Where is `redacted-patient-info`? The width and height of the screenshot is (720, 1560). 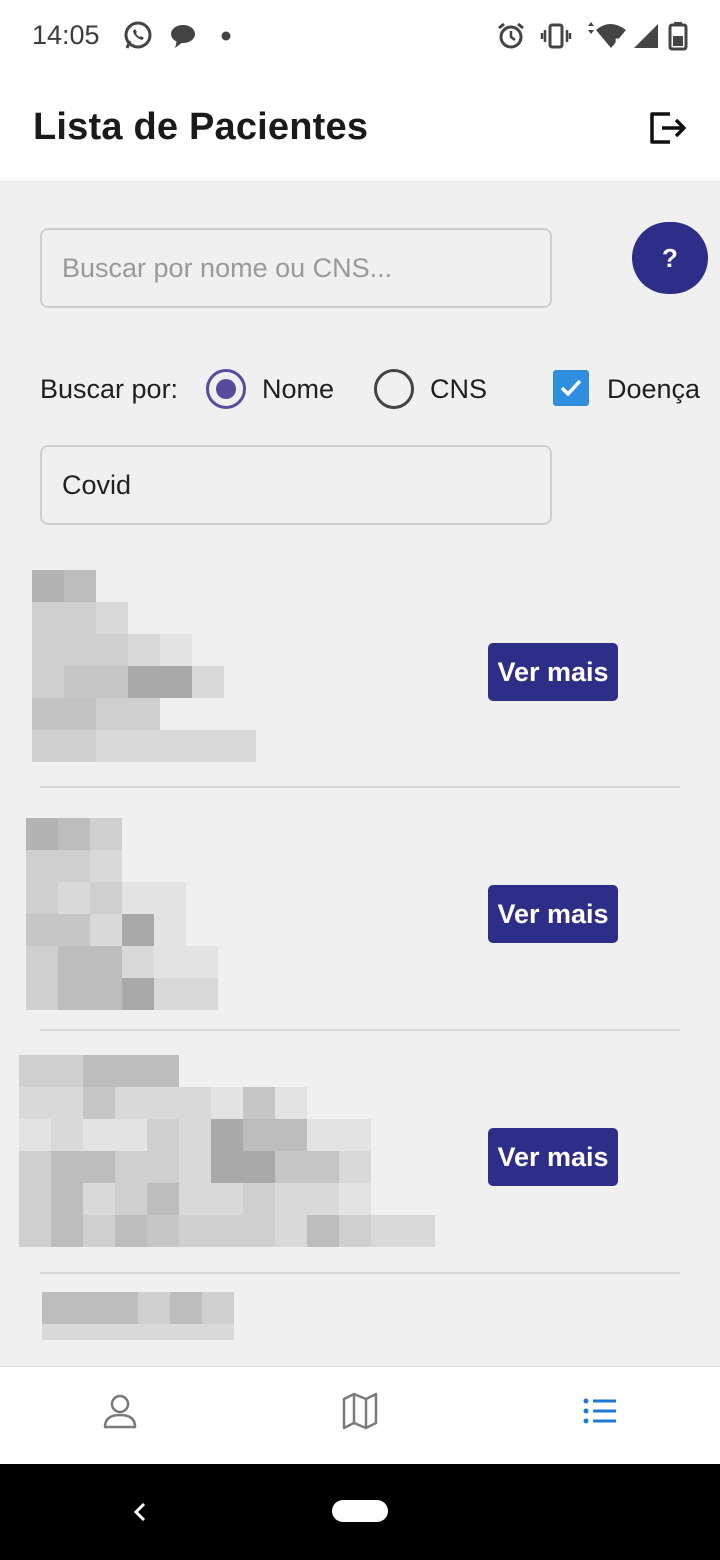
redacted-patient-info is located at coordinates (122, 914).